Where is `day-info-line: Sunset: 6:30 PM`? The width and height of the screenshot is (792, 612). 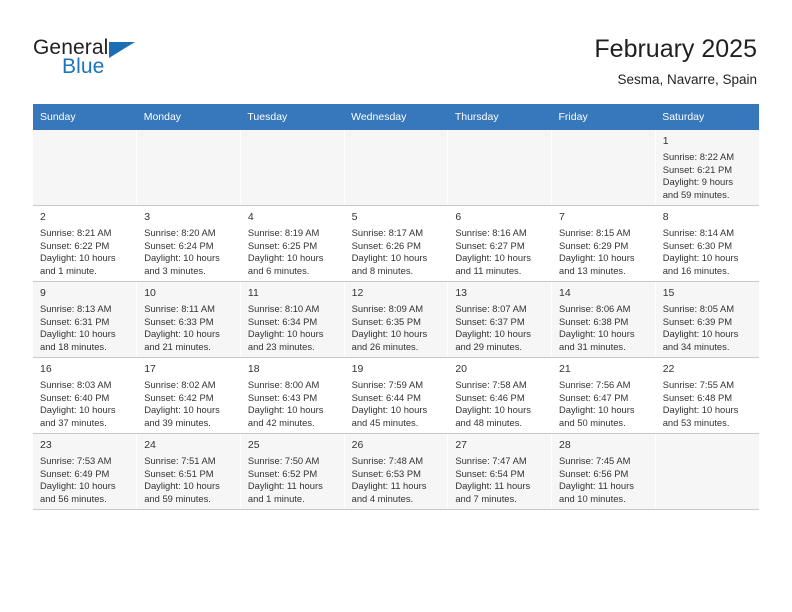
day-info-line: Sunset: 6:30 PM is located at coordinates (697, 245).